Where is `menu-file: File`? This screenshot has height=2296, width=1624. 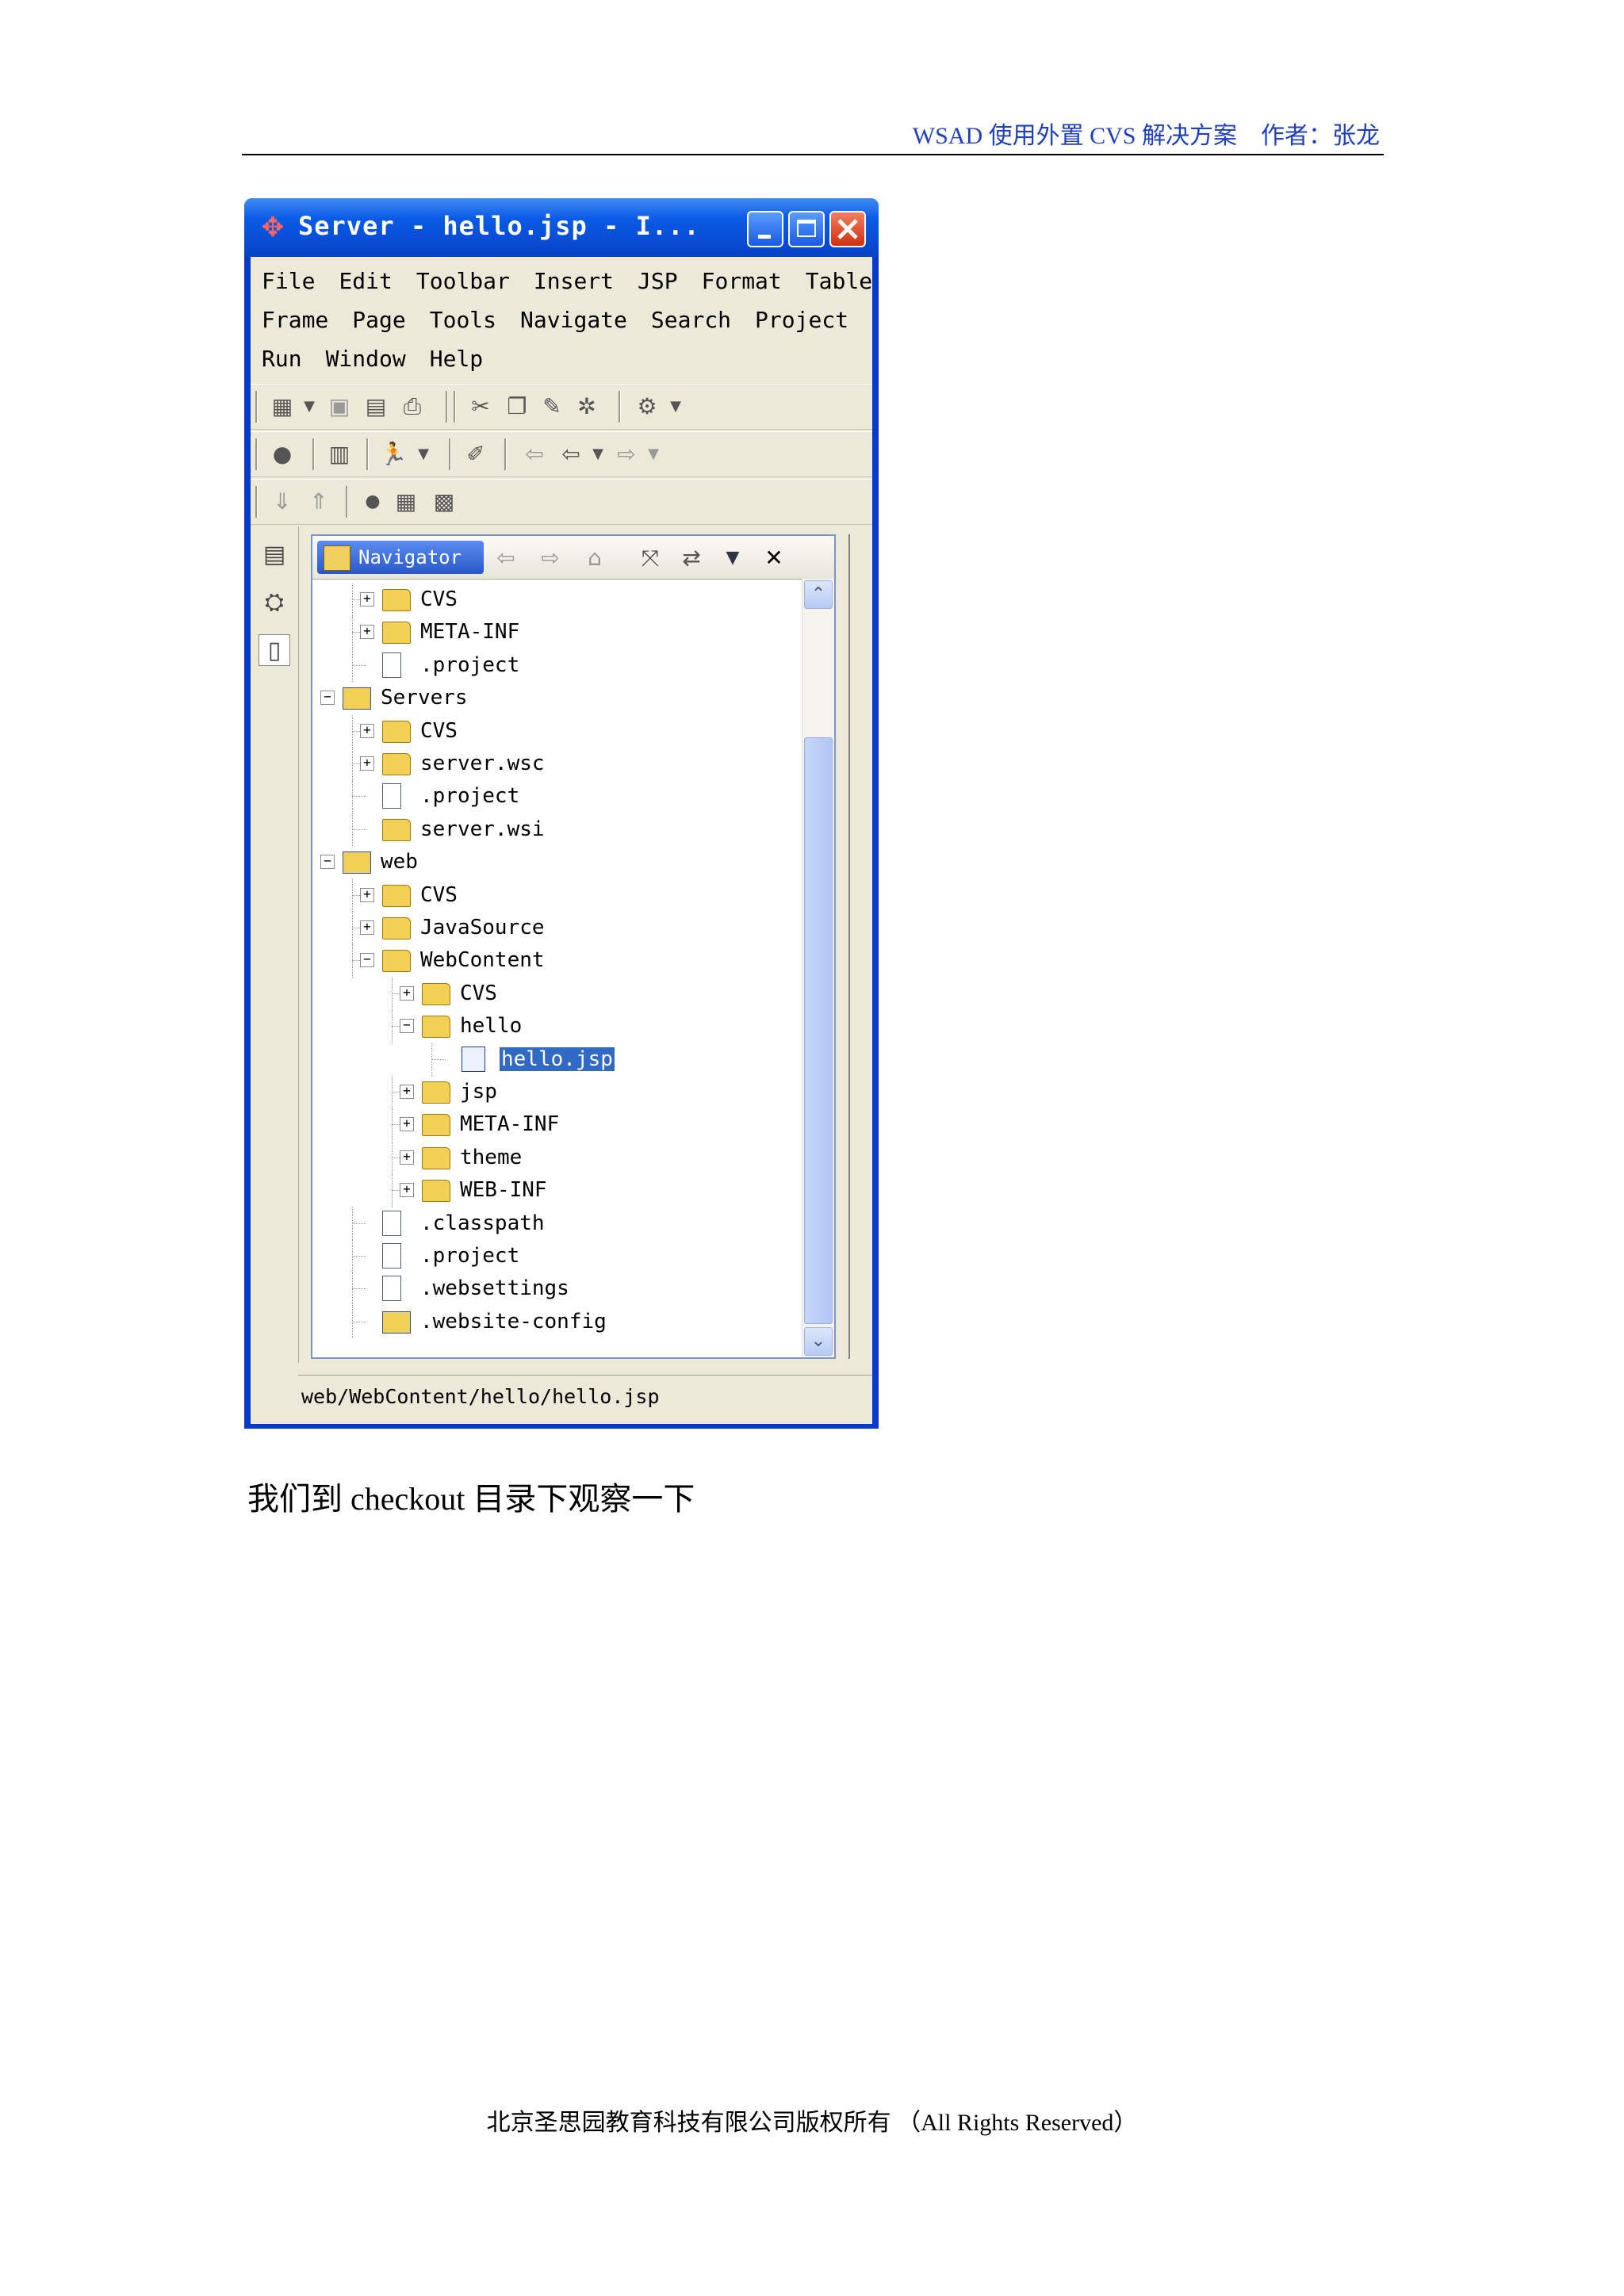
menu-file: File is located at coordinates (294, 281).